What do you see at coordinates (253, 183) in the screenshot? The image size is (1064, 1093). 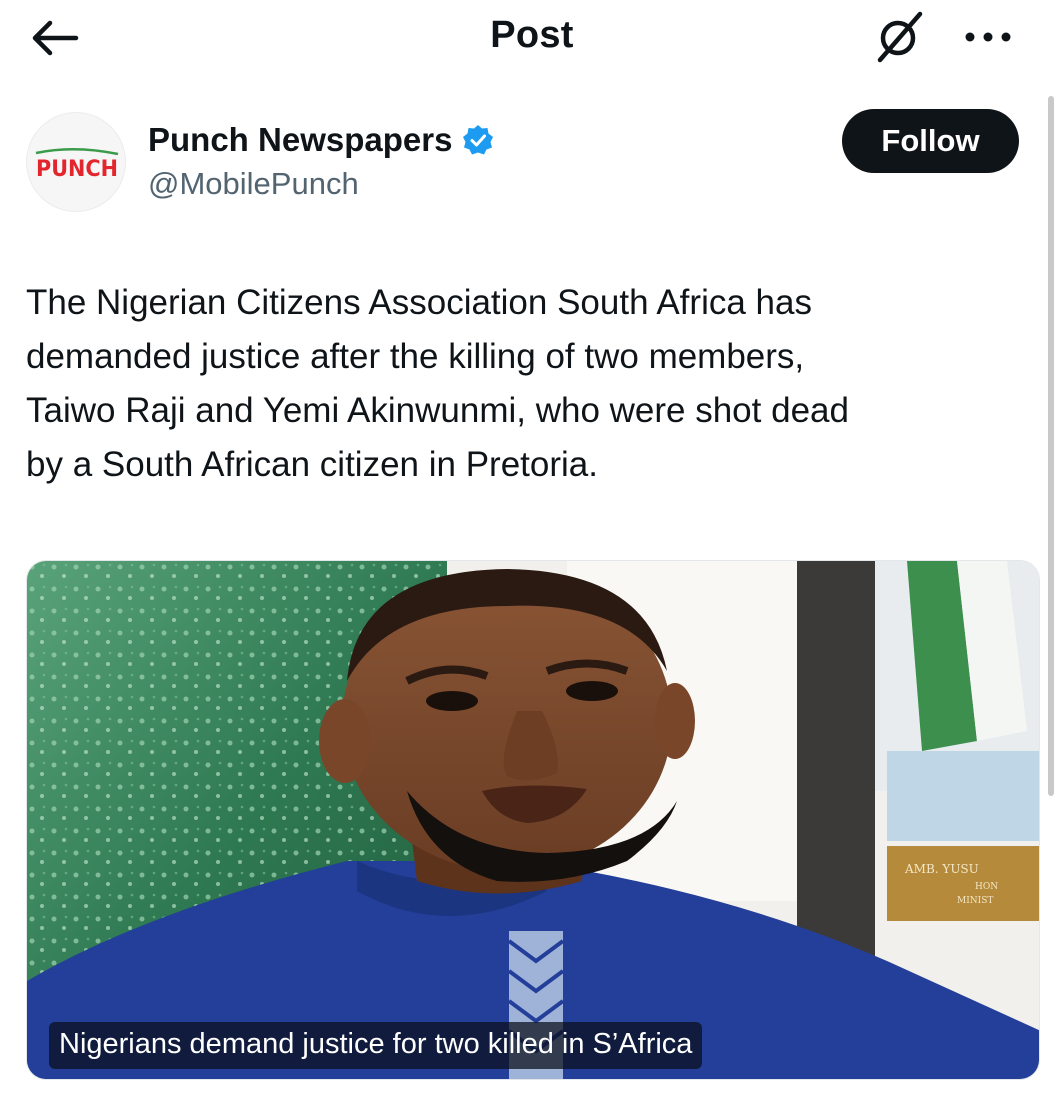 I see `author-handle: @MobilePunch` at bounding box center [253, 183].